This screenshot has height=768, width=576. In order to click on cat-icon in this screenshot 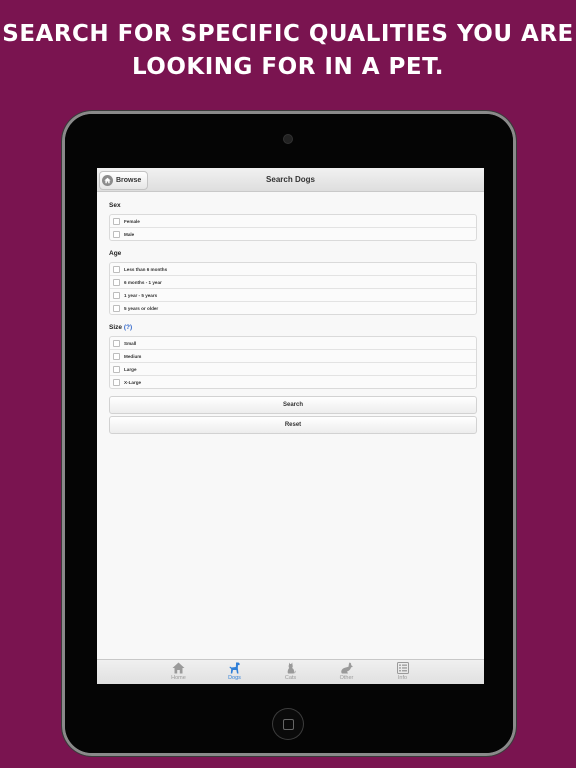, I will do `click(291, 668)`.